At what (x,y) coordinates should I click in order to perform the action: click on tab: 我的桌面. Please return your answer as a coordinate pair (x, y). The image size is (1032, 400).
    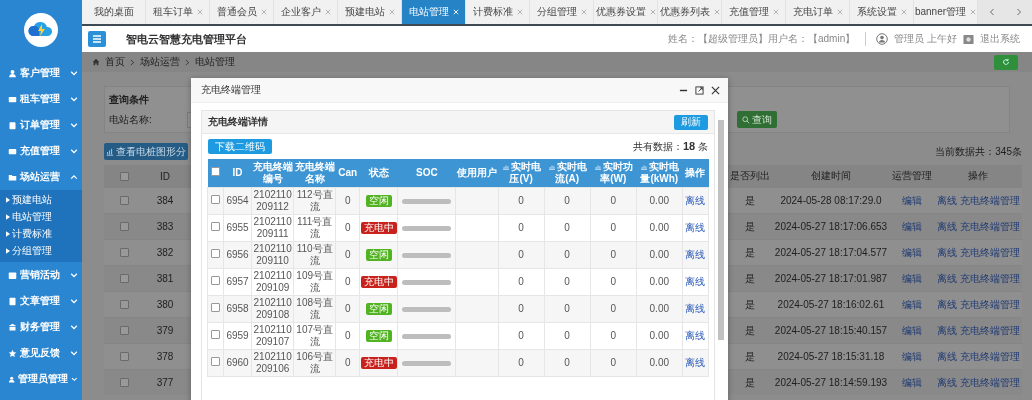
    Looking at the image, I should click on (114, 12).